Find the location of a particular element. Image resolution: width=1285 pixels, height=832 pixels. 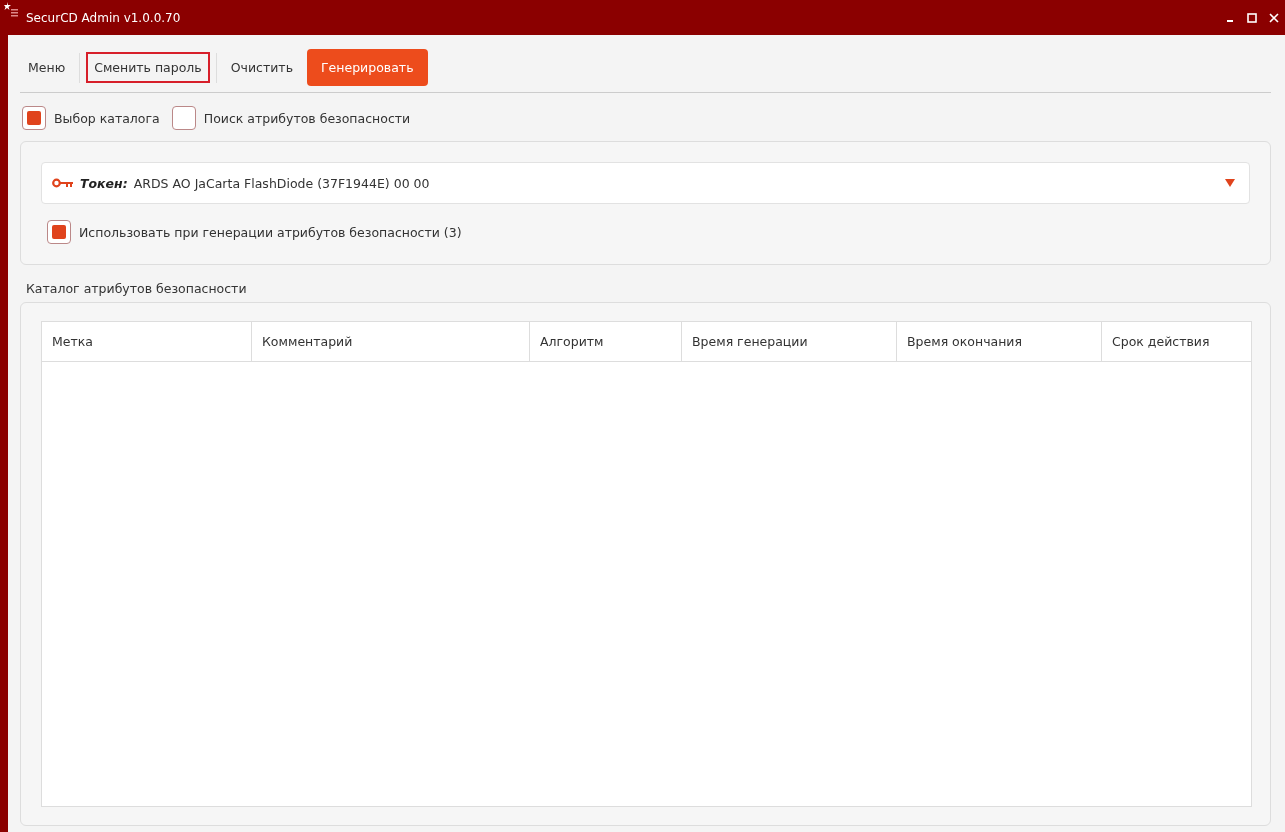

generate-button: Генерировать is located at coordinates (367, 67).